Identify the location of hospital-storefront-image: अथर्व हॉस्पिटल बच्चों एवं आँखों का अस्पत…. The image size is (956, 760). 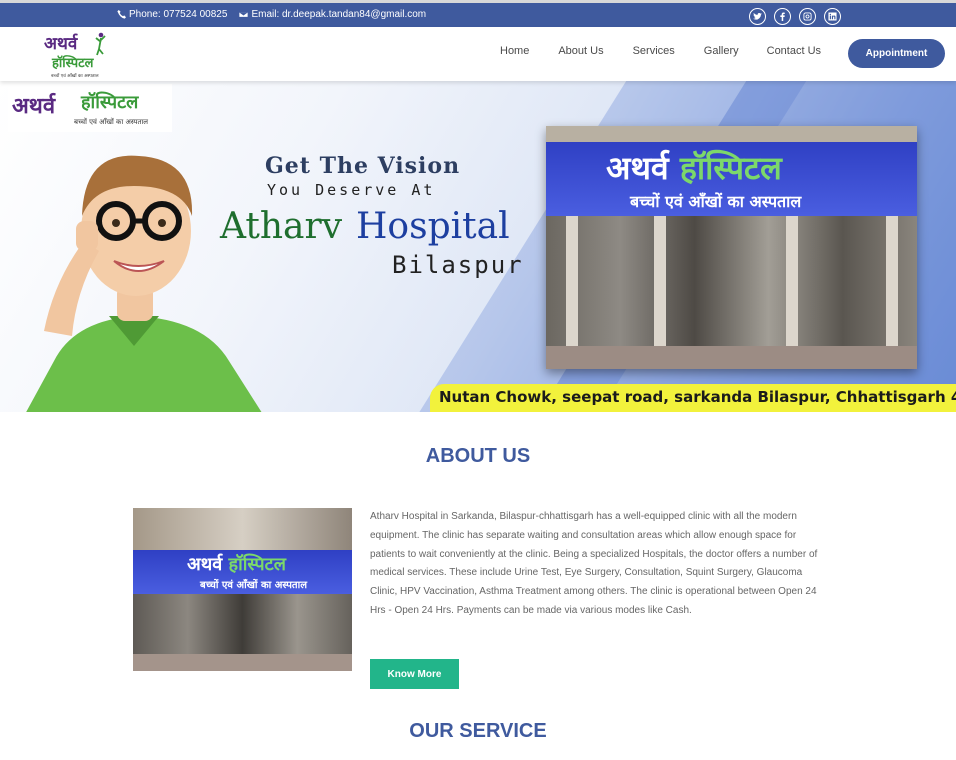
(731, 247).